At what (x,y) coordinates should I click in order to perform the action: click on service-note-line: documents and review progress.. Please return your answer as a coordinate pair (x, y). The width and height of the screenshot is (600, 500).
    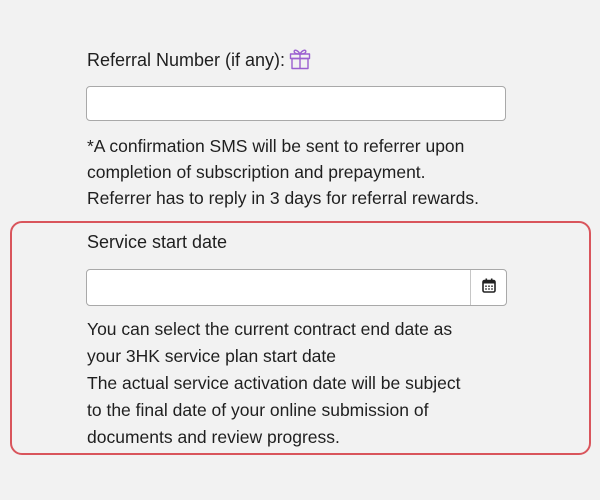
    Looking at the image, I should click on (213, 437).